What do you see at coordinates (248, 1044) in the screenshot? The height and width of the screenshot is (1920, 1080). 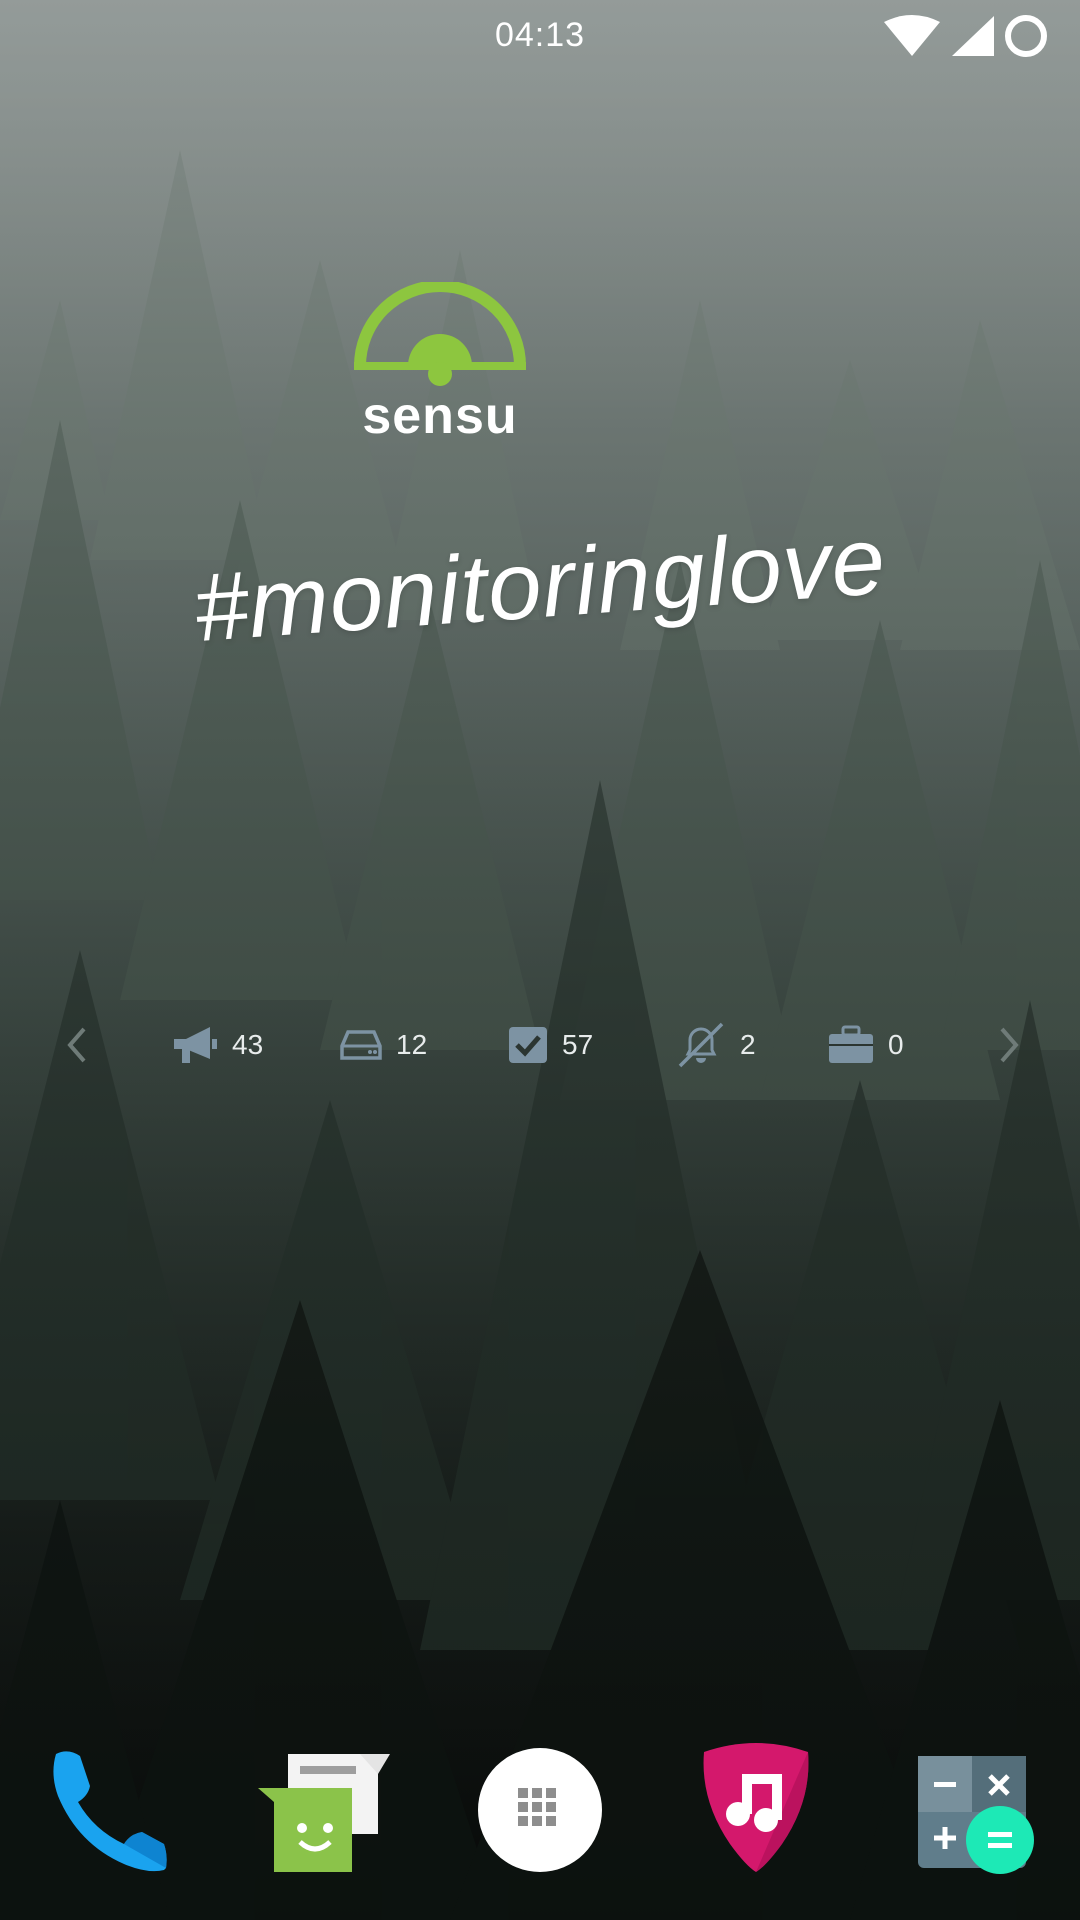 I see `stat-value: 43` at bounding box center [248, 1044].